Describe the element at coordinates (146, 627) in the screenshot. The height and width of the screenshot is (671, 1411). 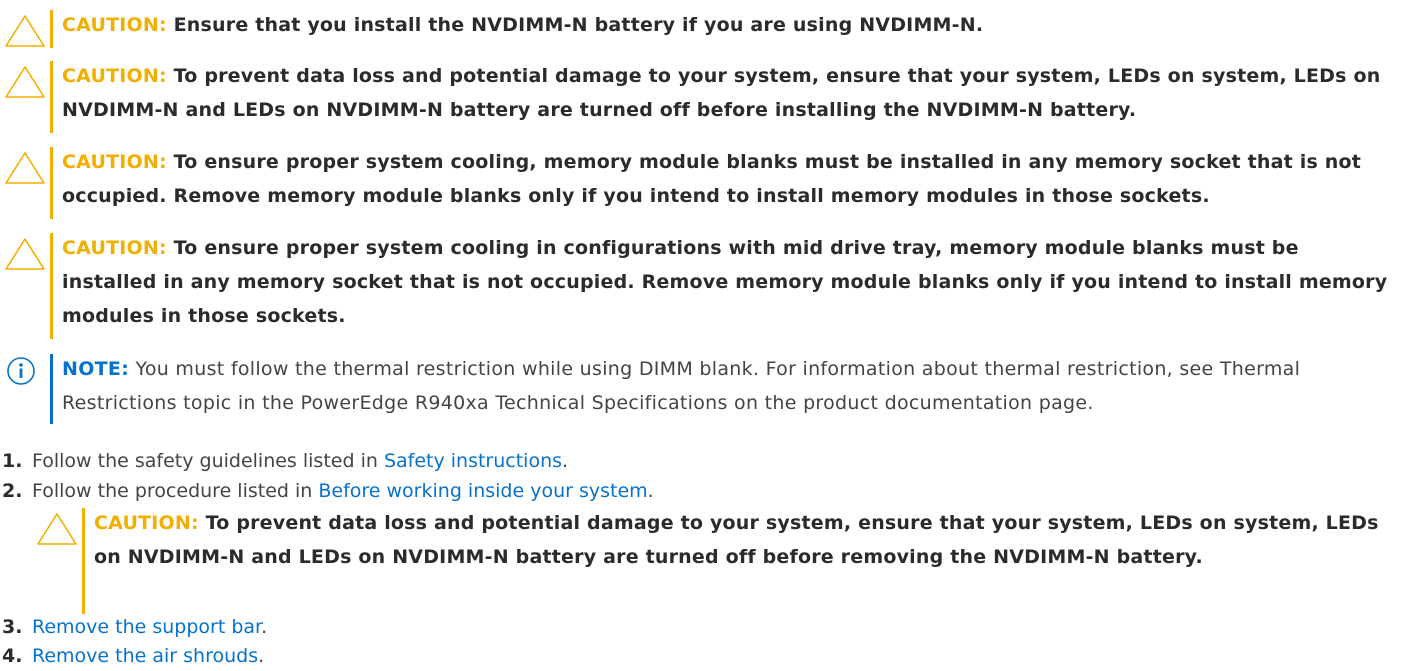
I see `remove-support-bar-link: Remove the support bar` at that location.